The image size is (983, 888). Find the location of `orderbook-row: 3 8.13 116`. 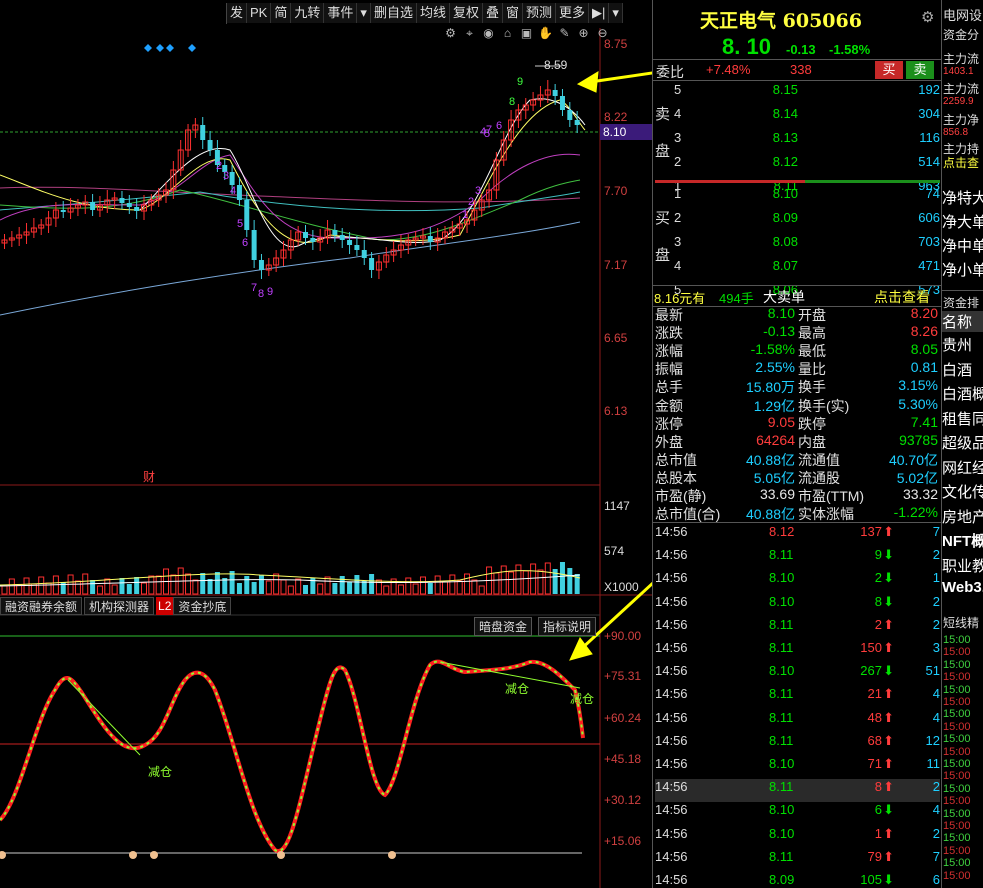

orderbook-row: 3 8.13 116 is located at coordinates (808, 140).